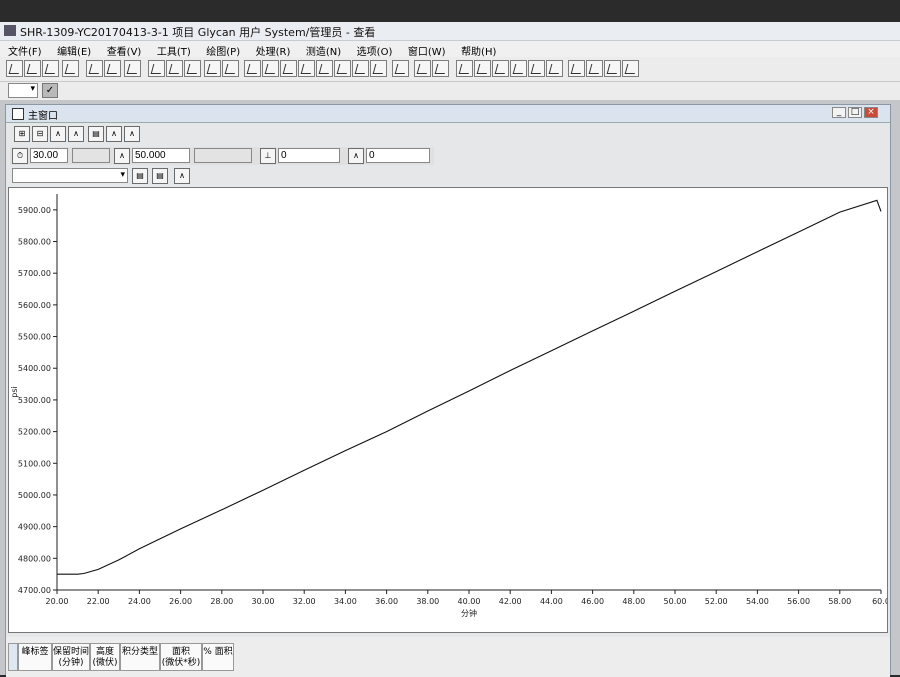 Image resolution: width=900 pixels, height=677 pixels. What do you see at coordinates (879, 601) in the screenshot?
I see `x-tick-label: 60.0` at bounding box center [879, 601].